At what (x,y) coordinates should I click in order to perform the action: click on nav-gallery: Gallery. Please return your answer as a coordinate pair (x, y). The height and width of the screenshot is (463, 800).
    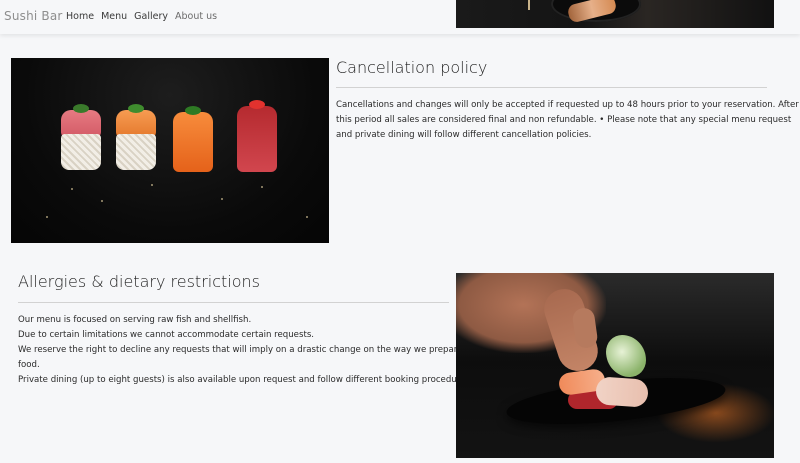
    Looking at the image, I should click on (151, 16).